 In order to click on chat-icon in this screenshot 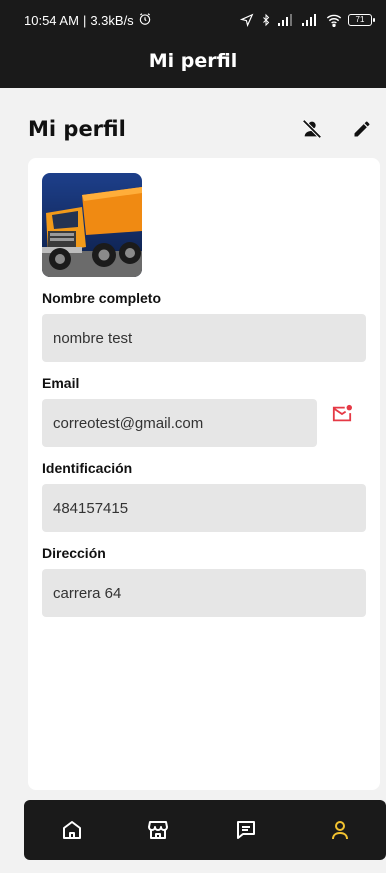, I will do `click(246, 830)`.